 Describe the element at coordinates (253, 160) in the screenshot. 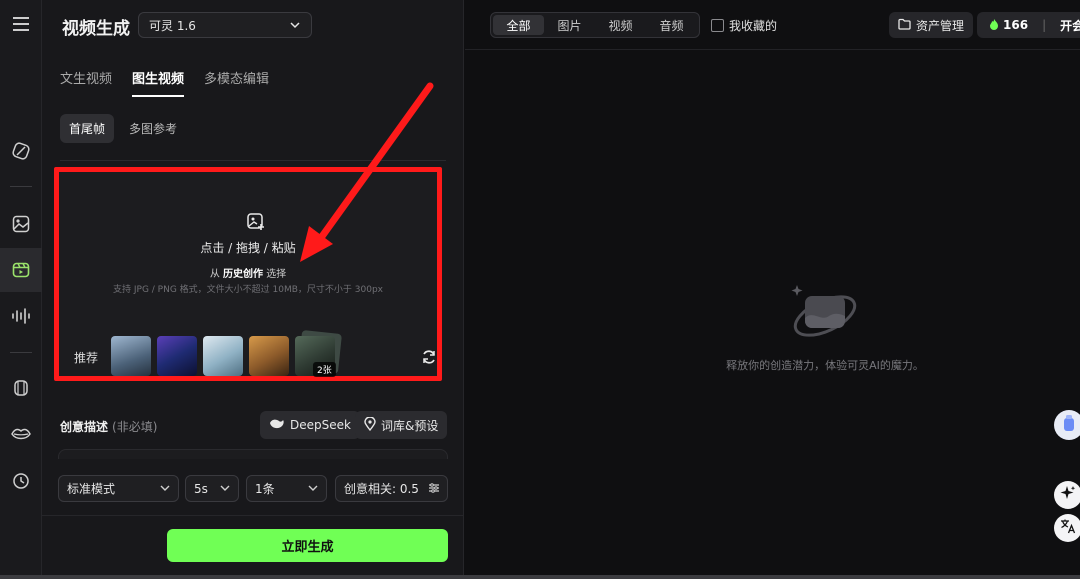

I see `divider` at that location.